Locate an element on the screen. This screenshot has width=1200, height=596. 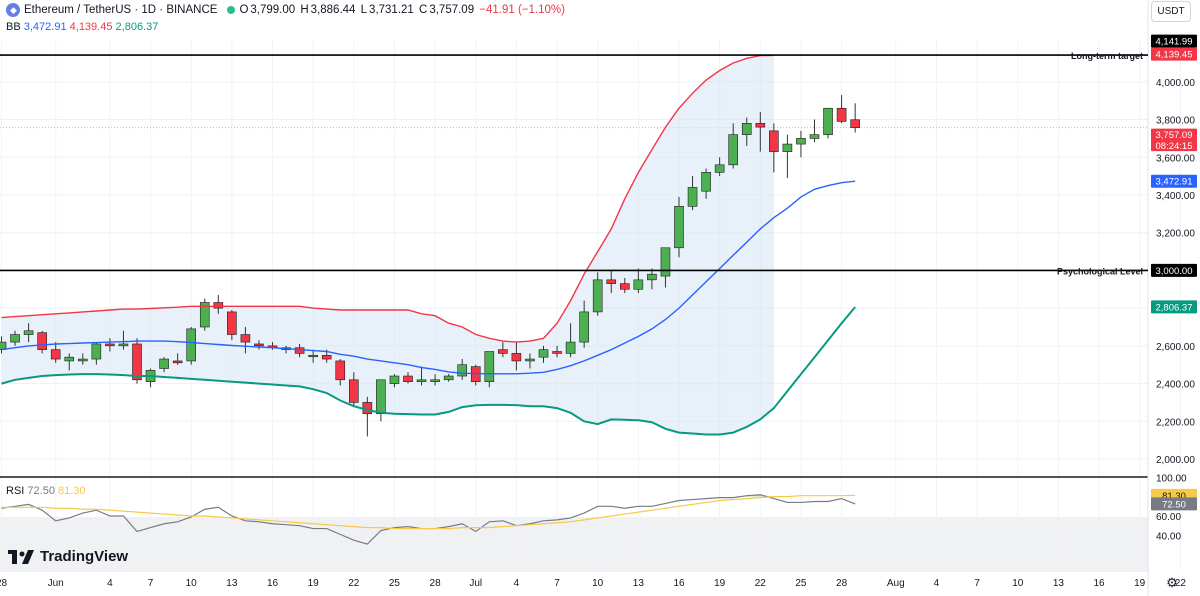
x-tick-label: Jun is located at coordinates (56, 583).